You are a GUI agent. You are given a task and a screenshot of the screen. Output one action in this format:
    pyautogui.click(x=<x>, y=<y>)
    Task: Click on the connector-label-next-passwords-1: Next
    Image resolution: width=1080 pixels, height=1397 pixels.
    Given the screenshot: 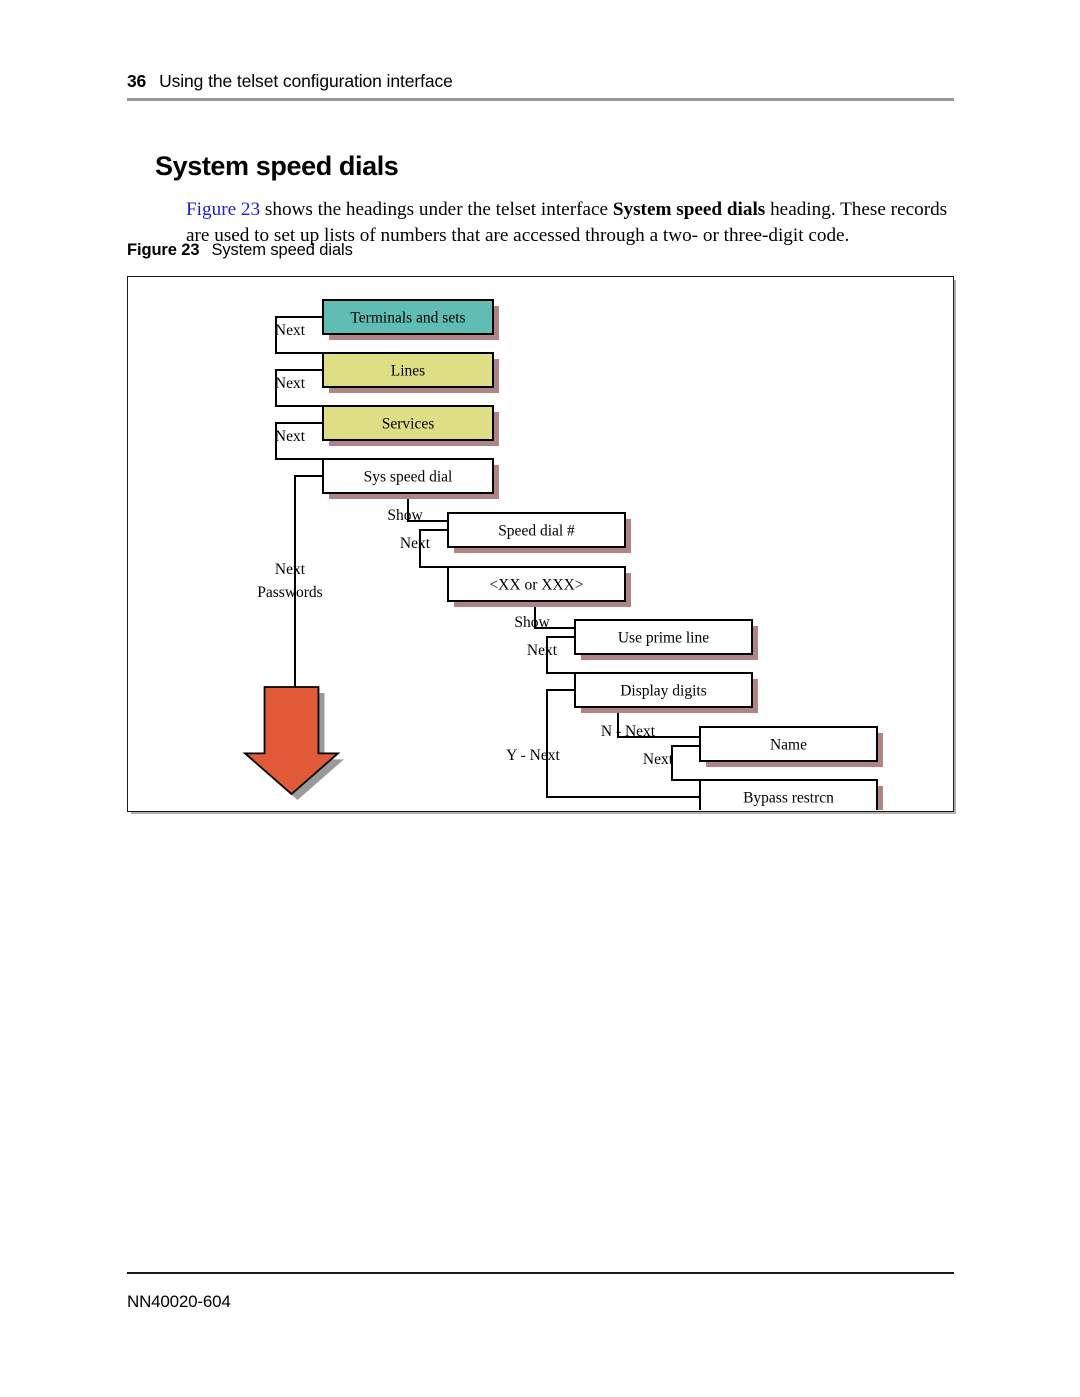 What is the action you would take?
    pyautogui.click(x=290, y=569)
    